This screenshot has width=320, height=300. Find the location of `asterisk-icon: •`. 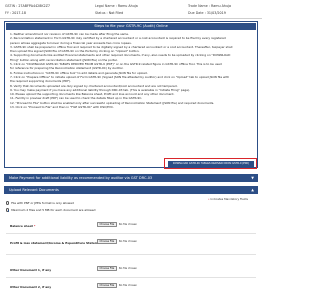

asterisk-icon: • is located at coordinates (209, 199).